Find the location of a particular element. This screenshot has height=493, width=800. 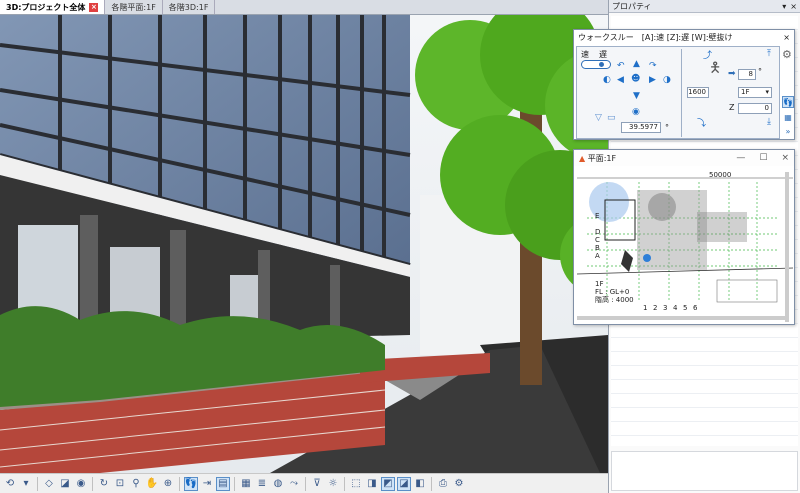

rotate-down-icon: ⤵ is located at coordinates (701, 124).